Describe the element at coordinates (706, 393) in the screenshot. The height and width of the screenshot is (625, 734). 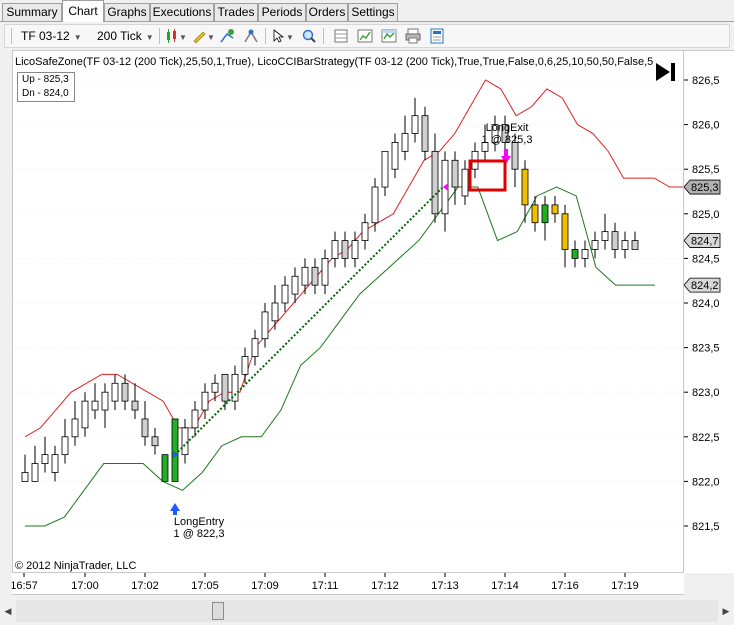
I see `y-tick-label: 823,0` at that location.